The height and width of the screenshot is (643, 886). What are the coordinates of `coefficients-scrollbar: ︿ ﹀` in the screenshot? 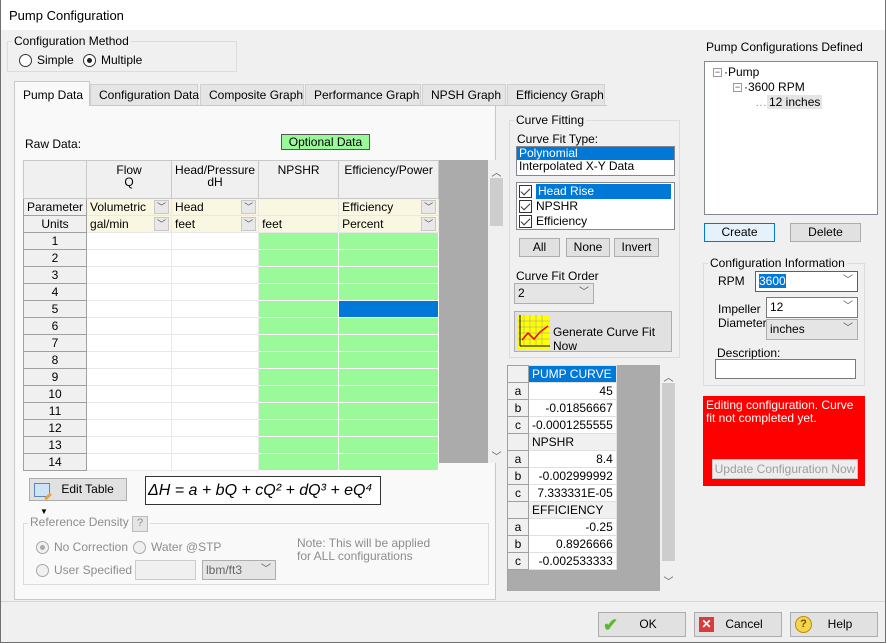 It's located at (668, 478).